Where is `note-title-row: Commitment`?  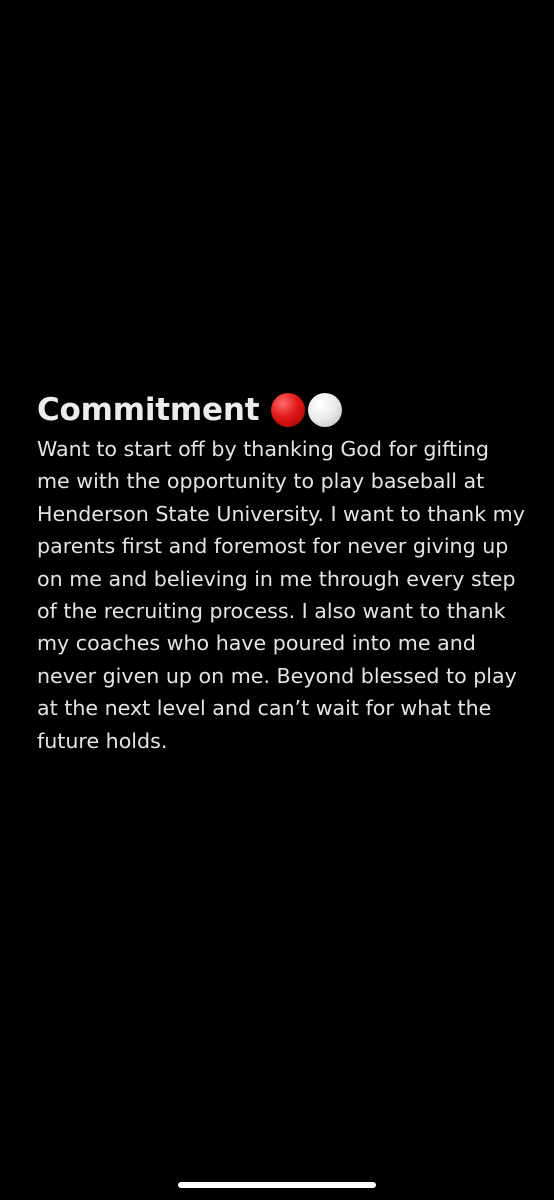
note-title-row: Commitment is located at coordinates (282, 410).